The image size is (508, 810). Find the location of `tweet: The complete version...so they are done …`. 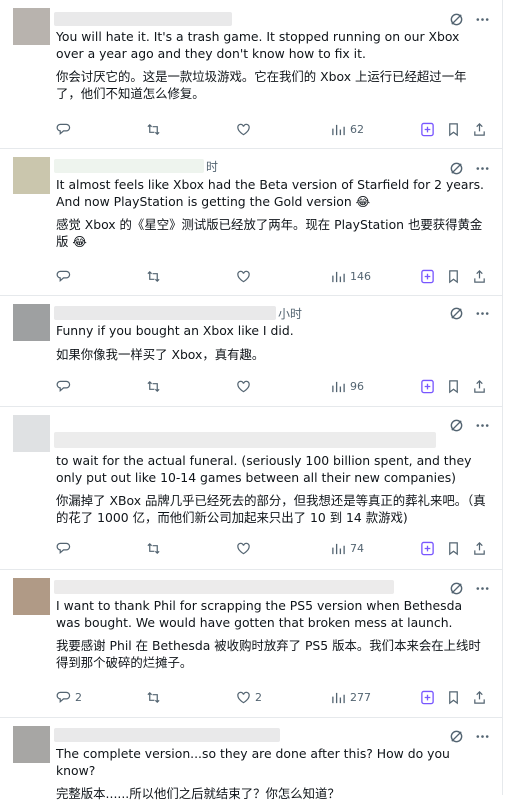

tweet: The complete version...so they are done … is located at coordinates (251, 759).